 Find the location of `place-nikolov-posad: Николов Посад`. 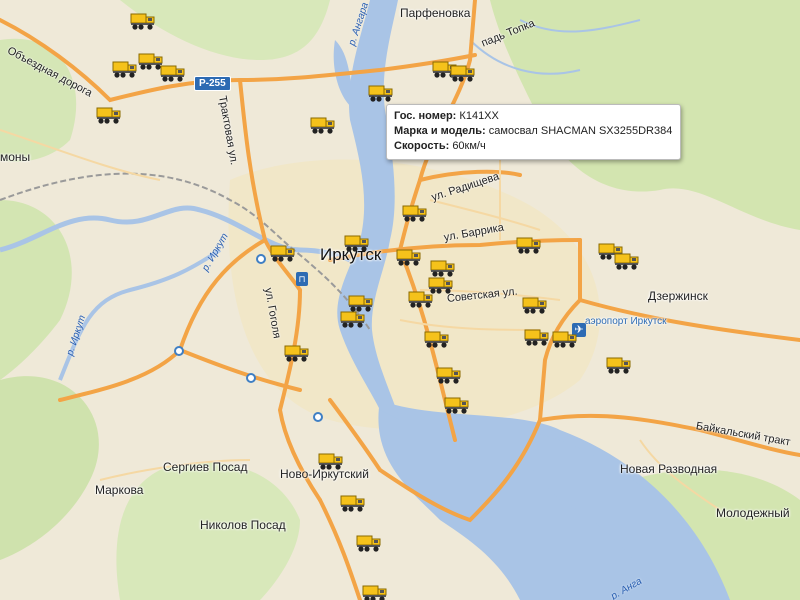

place-nikolov-posad: Николов Посад is located at coordinates (243, 525).